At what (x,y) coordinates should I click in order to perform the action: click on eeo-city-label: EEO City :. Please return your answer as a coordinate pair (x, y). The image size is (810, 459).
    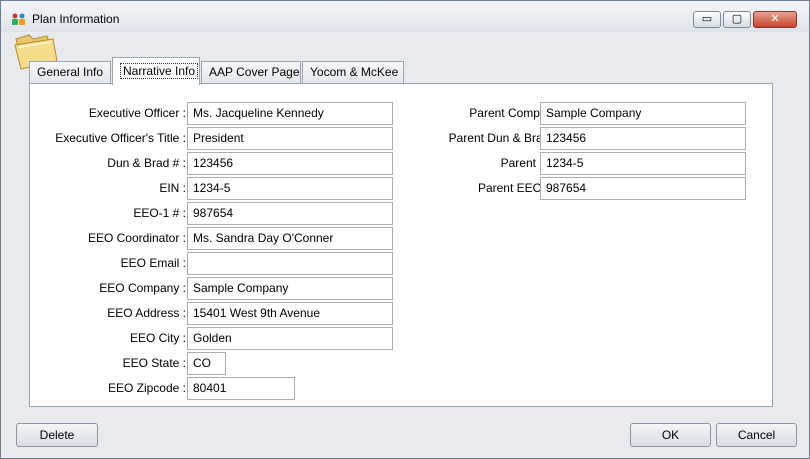
    Looking at the image, I should click on (157, 338).